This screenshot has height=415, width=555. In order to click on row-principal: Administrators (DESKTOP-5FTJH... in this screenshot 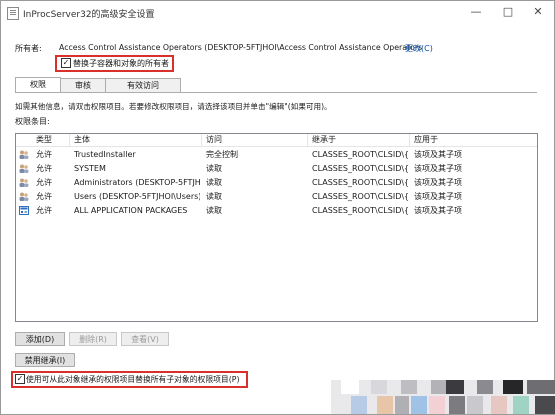, I will do `click(137, 182)`.